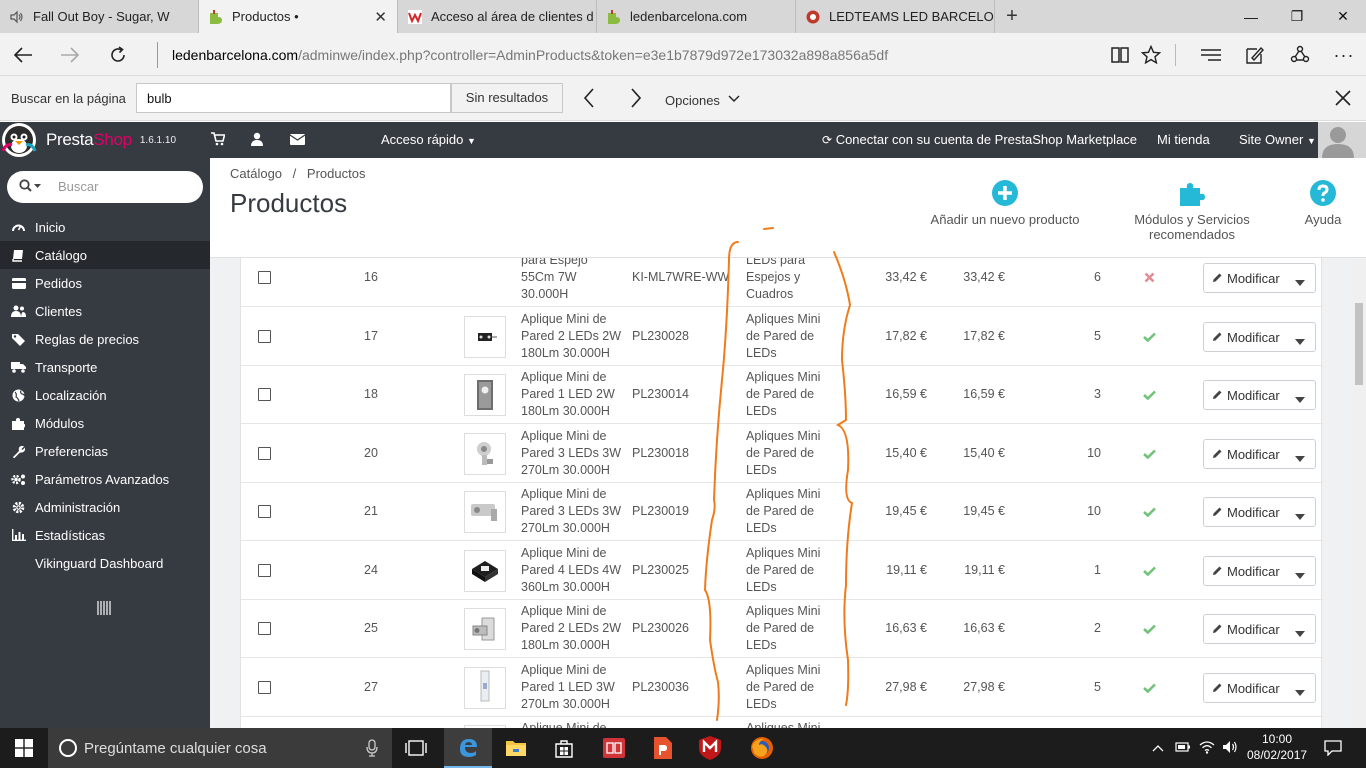  Describe the element at coordinates (218, 140) in the screenshot. I see `cart-icon` at that location.